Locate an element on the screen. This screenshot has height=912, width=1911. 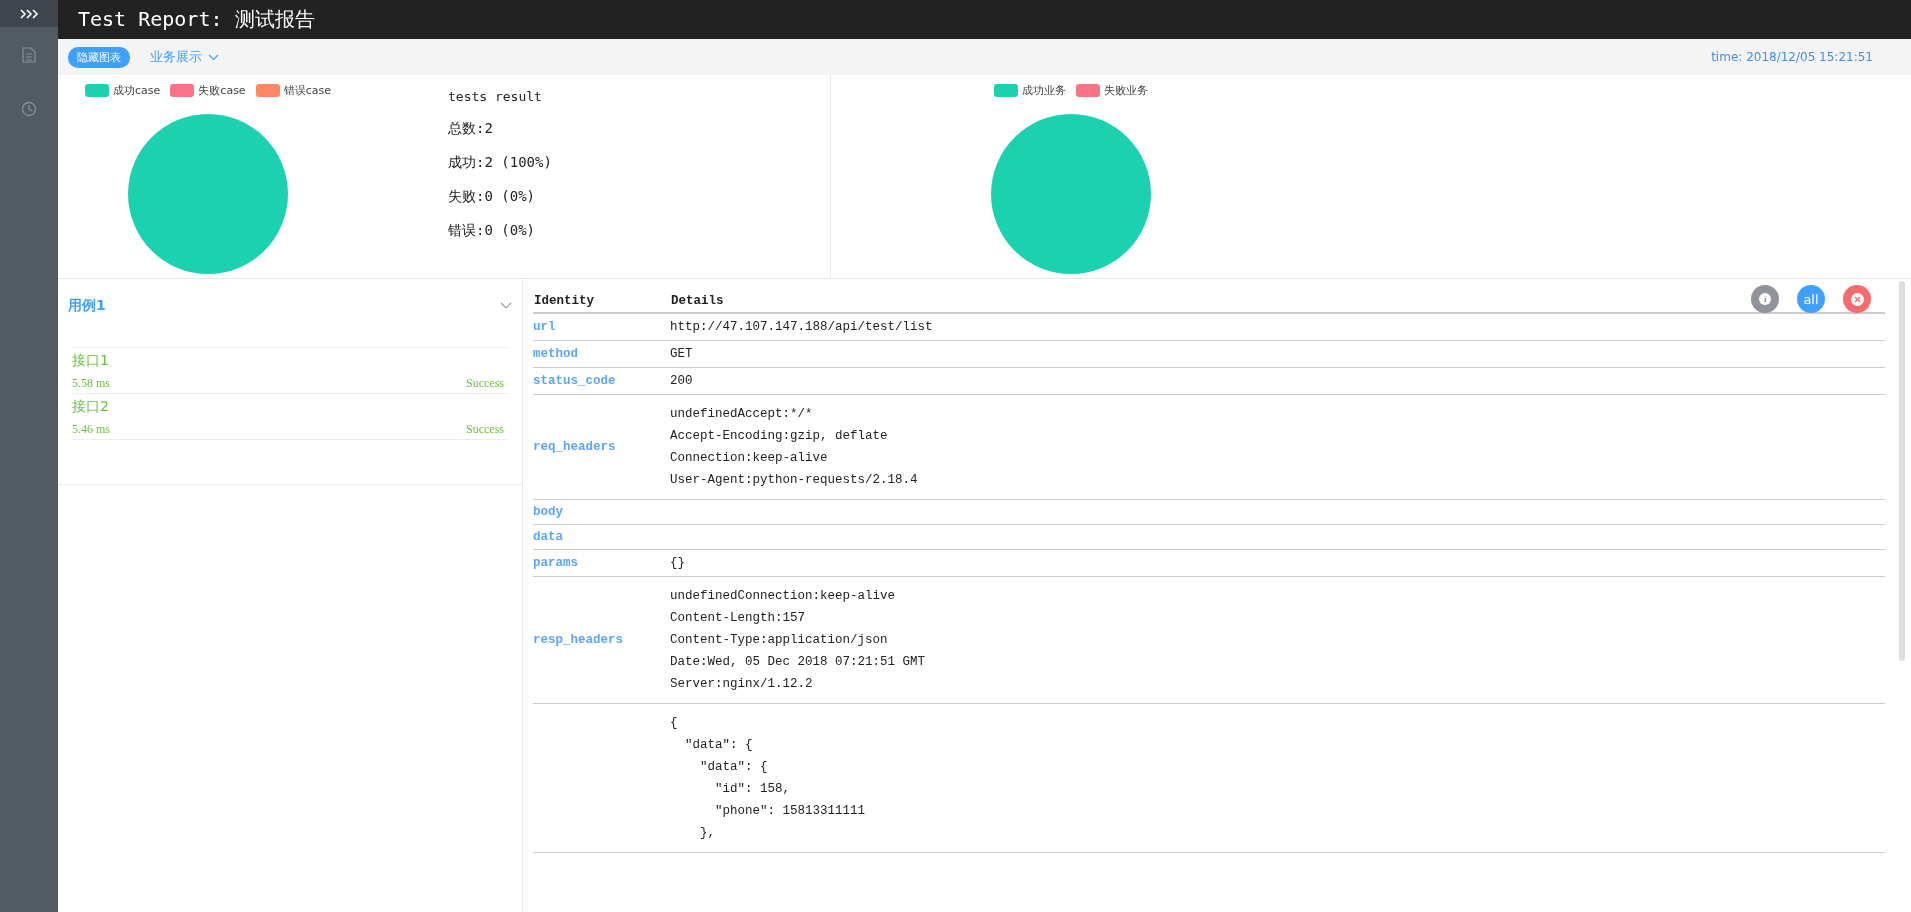
legend-label: 成功业务 is located at coordinates (1044, 90).